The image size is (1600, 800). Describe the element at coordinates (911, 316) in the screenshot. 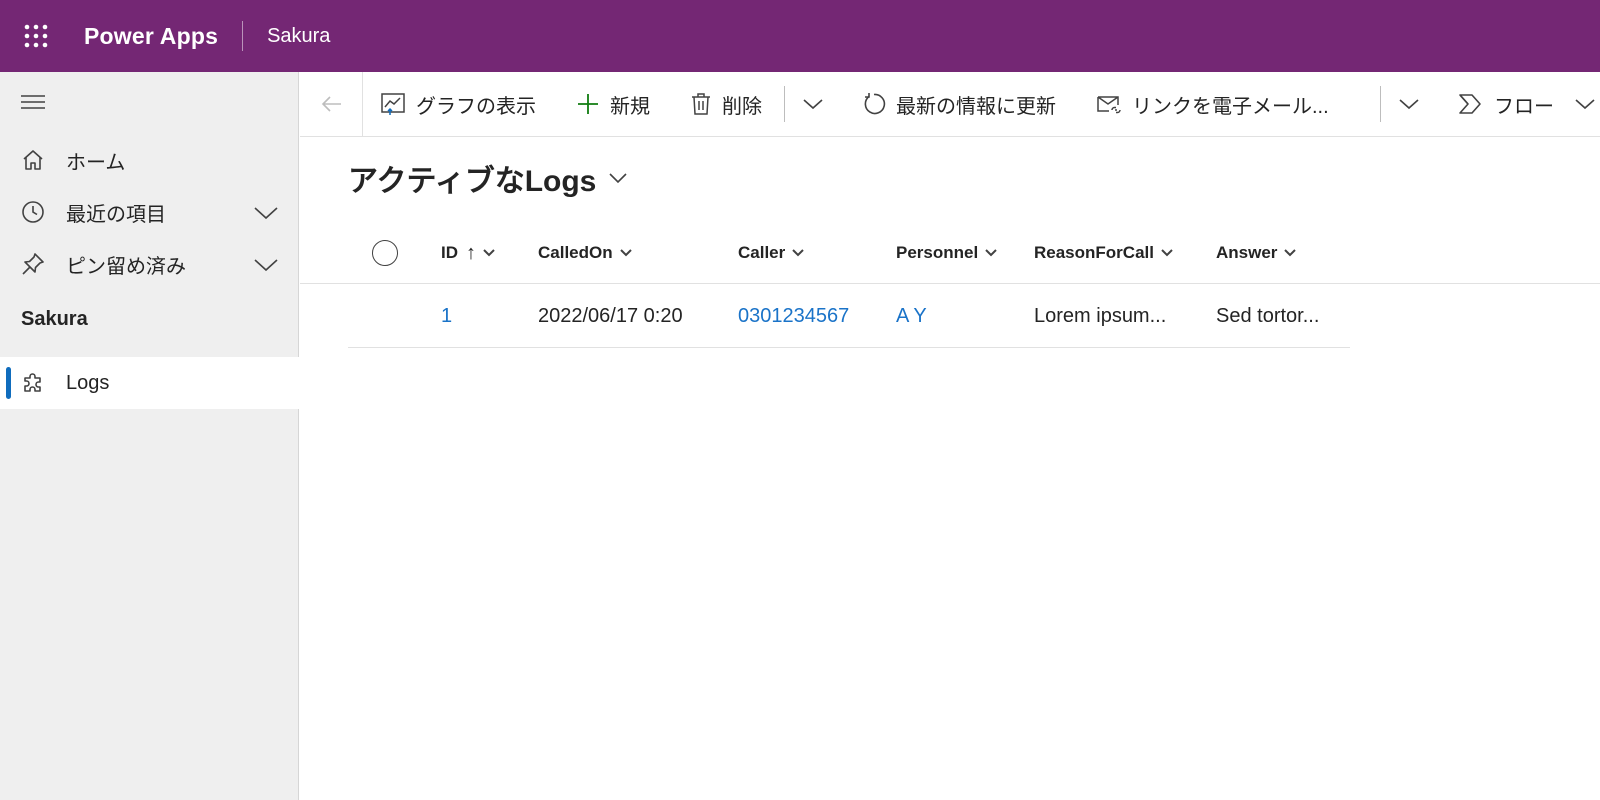

I see `cell-personnel-link: A Y` at that location.